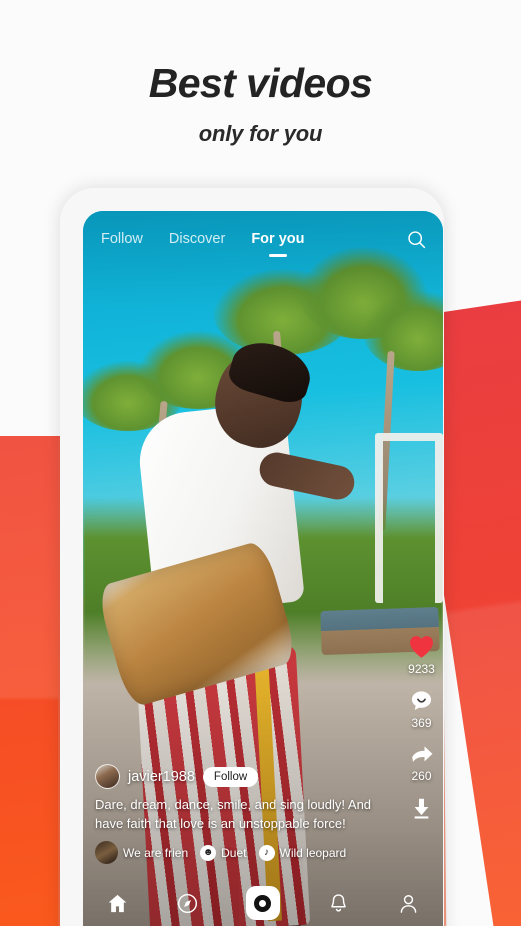  Describe the element at coordinates (421, 669) in the screenshot. I see `like-count: 9233` at that location.